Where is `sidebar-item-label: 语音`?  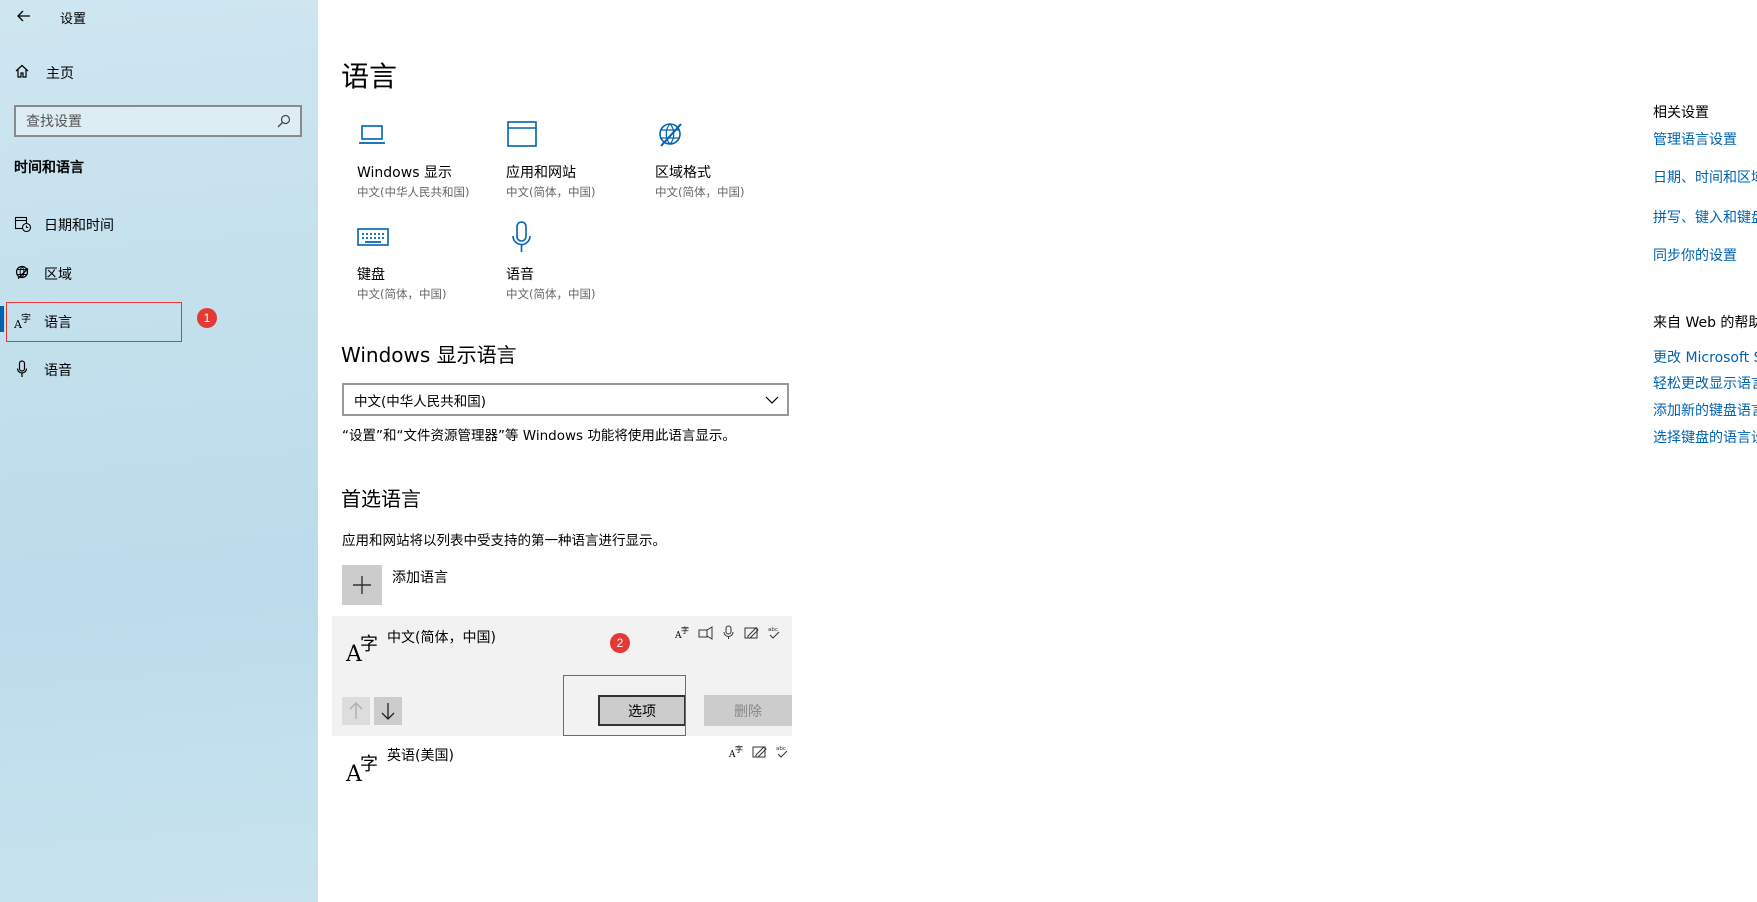 sidebar-item-label: 语音 is located at coordinates (58, 371).